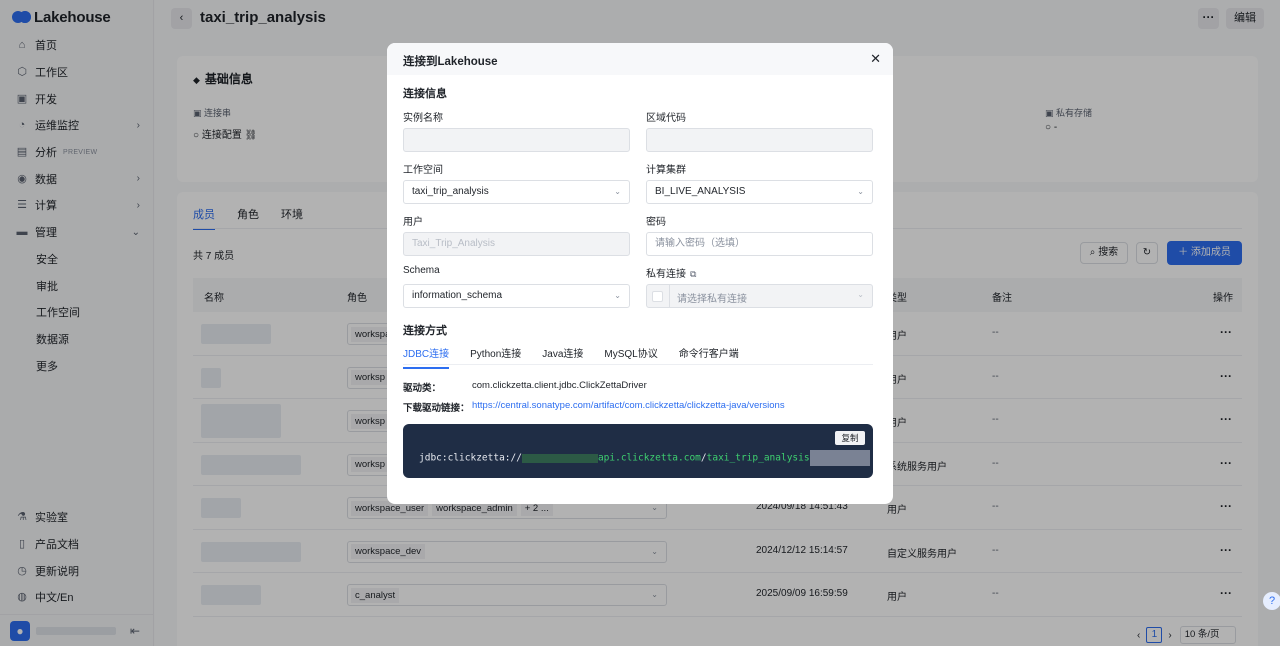  I want to click on close-icon: ✕, so click(875, 59).